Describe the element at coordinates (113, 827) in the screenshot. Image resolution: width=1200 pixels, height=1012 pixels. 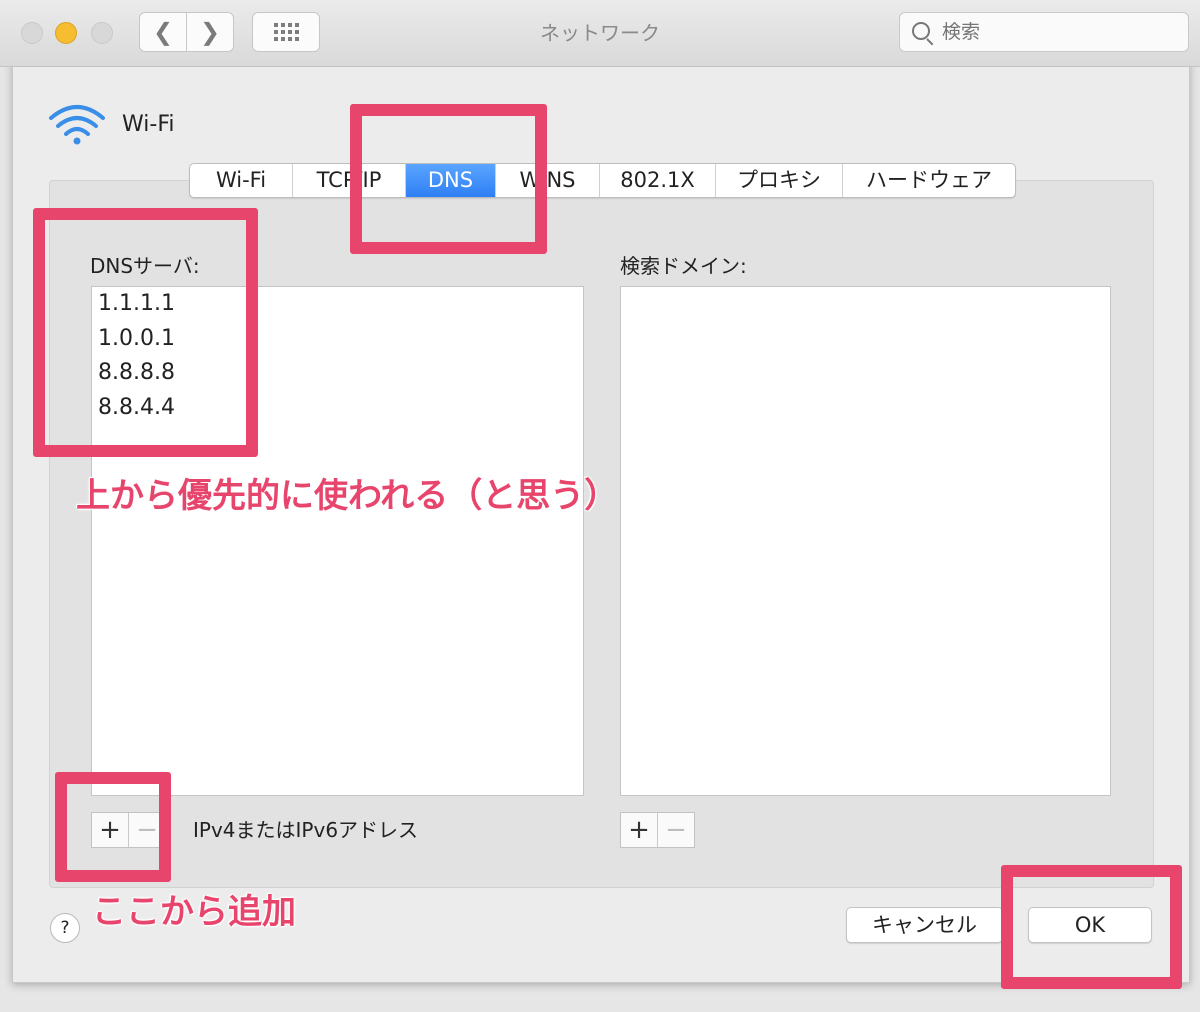
I see `callout-add-button` at that location.